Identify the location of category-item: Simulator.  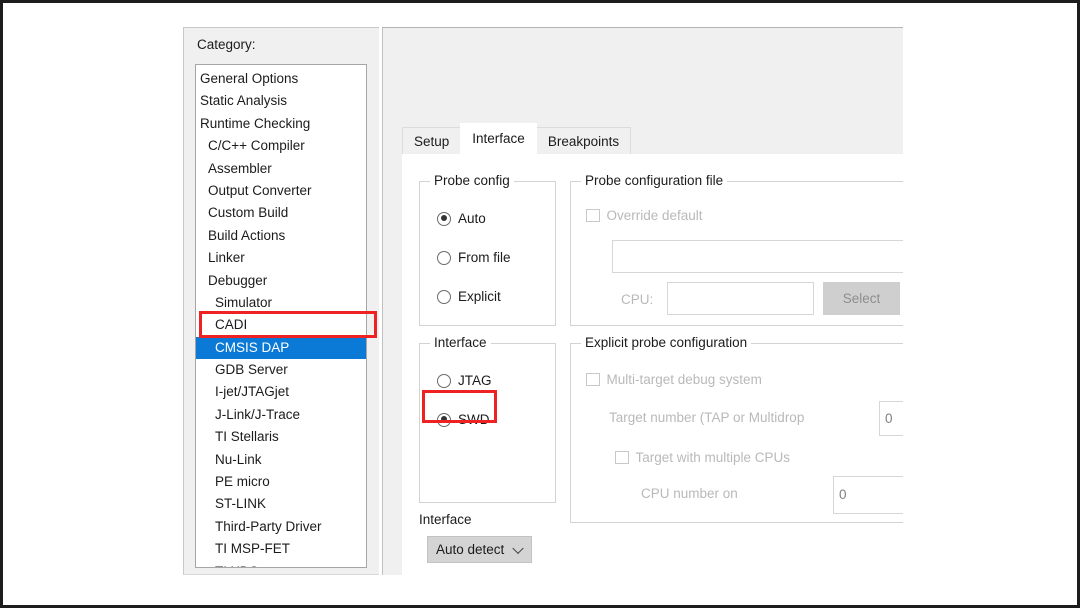
(281, 303).